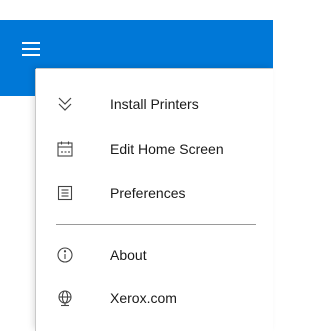  What do you see at coordinates (128, 255) in the screenshot?
I see `menu-item-label: About` at bounding box center [128, 255].